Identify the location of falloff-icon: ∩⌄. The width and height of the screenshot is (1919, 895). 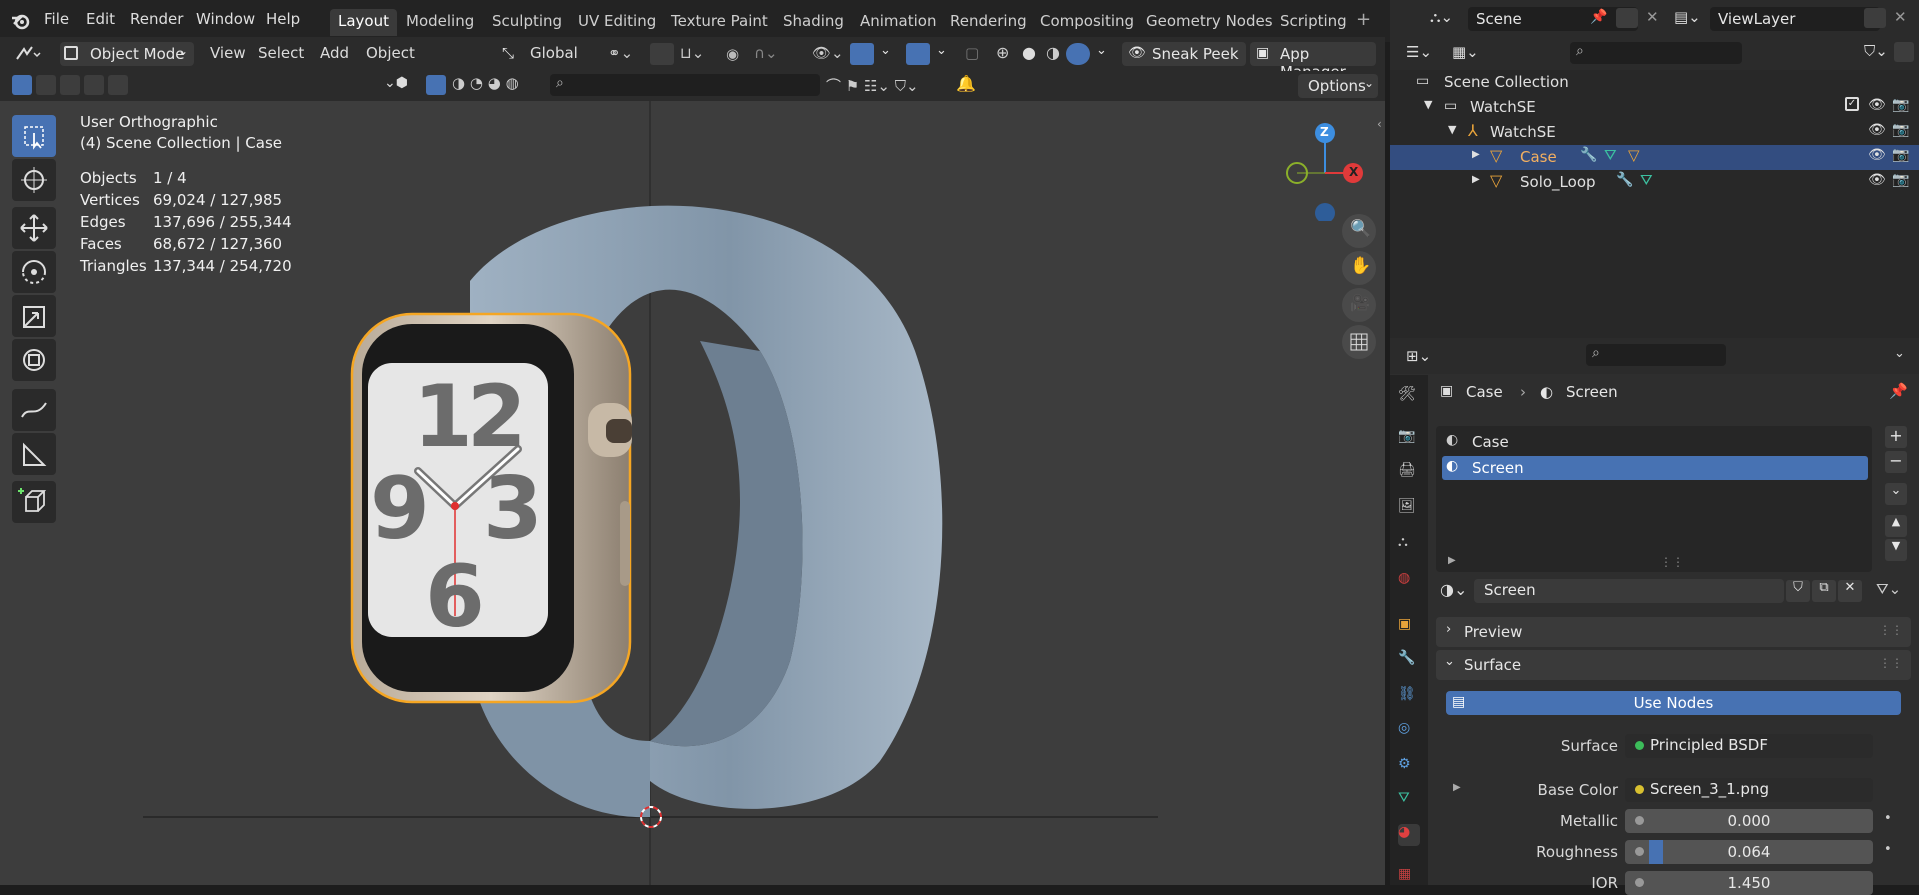
(766, 53).